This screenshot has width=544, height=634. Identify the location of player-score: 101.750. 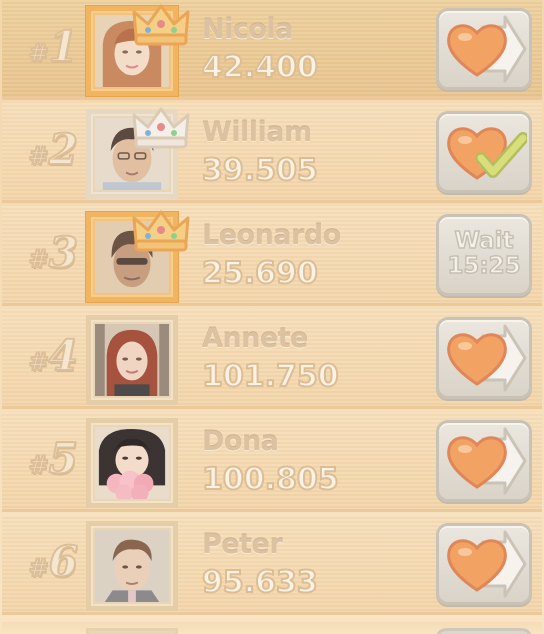
(270, 376).